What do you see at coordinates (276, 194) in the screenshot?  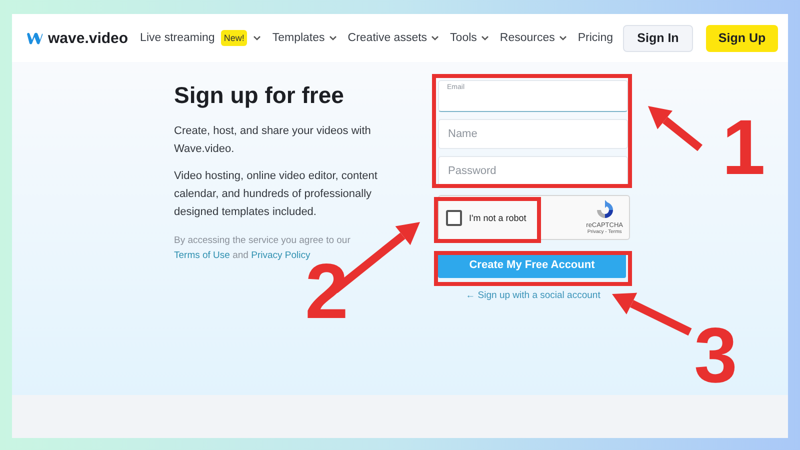 I see `description-text: Video hosting, online video editor, content calendar, and hundreds of professionally designed templates included.` at bounding box center [276, 194].